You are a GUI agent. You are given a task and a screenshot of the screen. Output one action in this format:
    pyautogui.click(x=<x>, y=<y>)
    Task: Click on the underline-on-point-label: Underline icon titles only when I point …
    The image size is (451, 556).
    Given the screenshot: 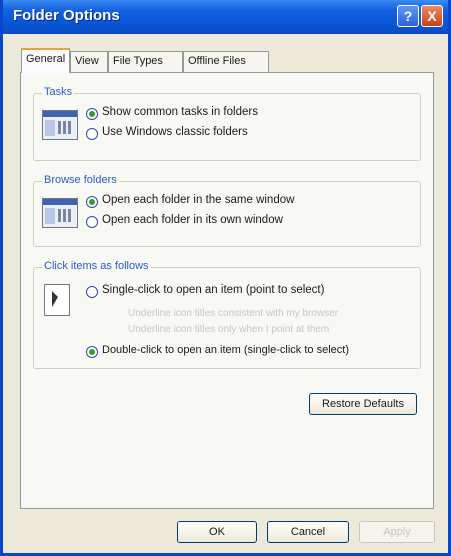 What is the action you would take?
    pyautogui.click(x=229, y=329)
    